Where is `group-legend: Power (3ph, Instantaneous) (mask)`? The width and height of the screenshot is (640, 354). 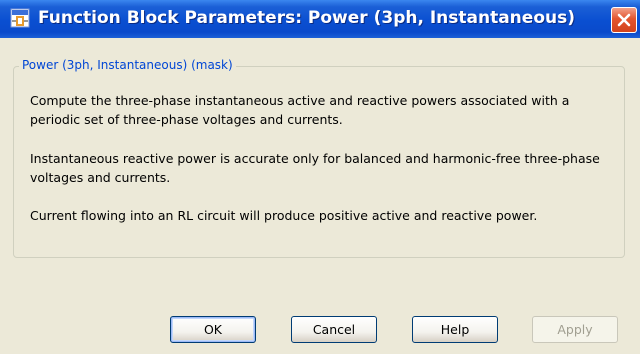 group-legend: Power (3ph, Instantaneous) (mask) is located at coordinates (127, 65).